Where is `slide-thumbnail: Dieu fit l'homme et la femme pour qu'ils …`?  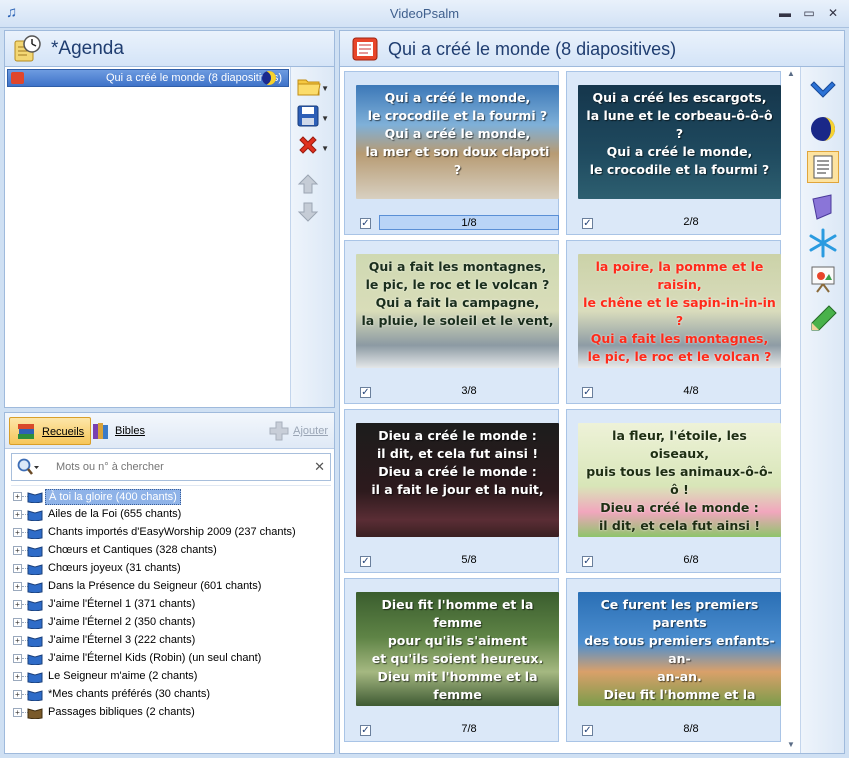 slide-thumbnail: Dieu fit l'homme et la femme pour qu'ils … is located at coordinates (457, 649).